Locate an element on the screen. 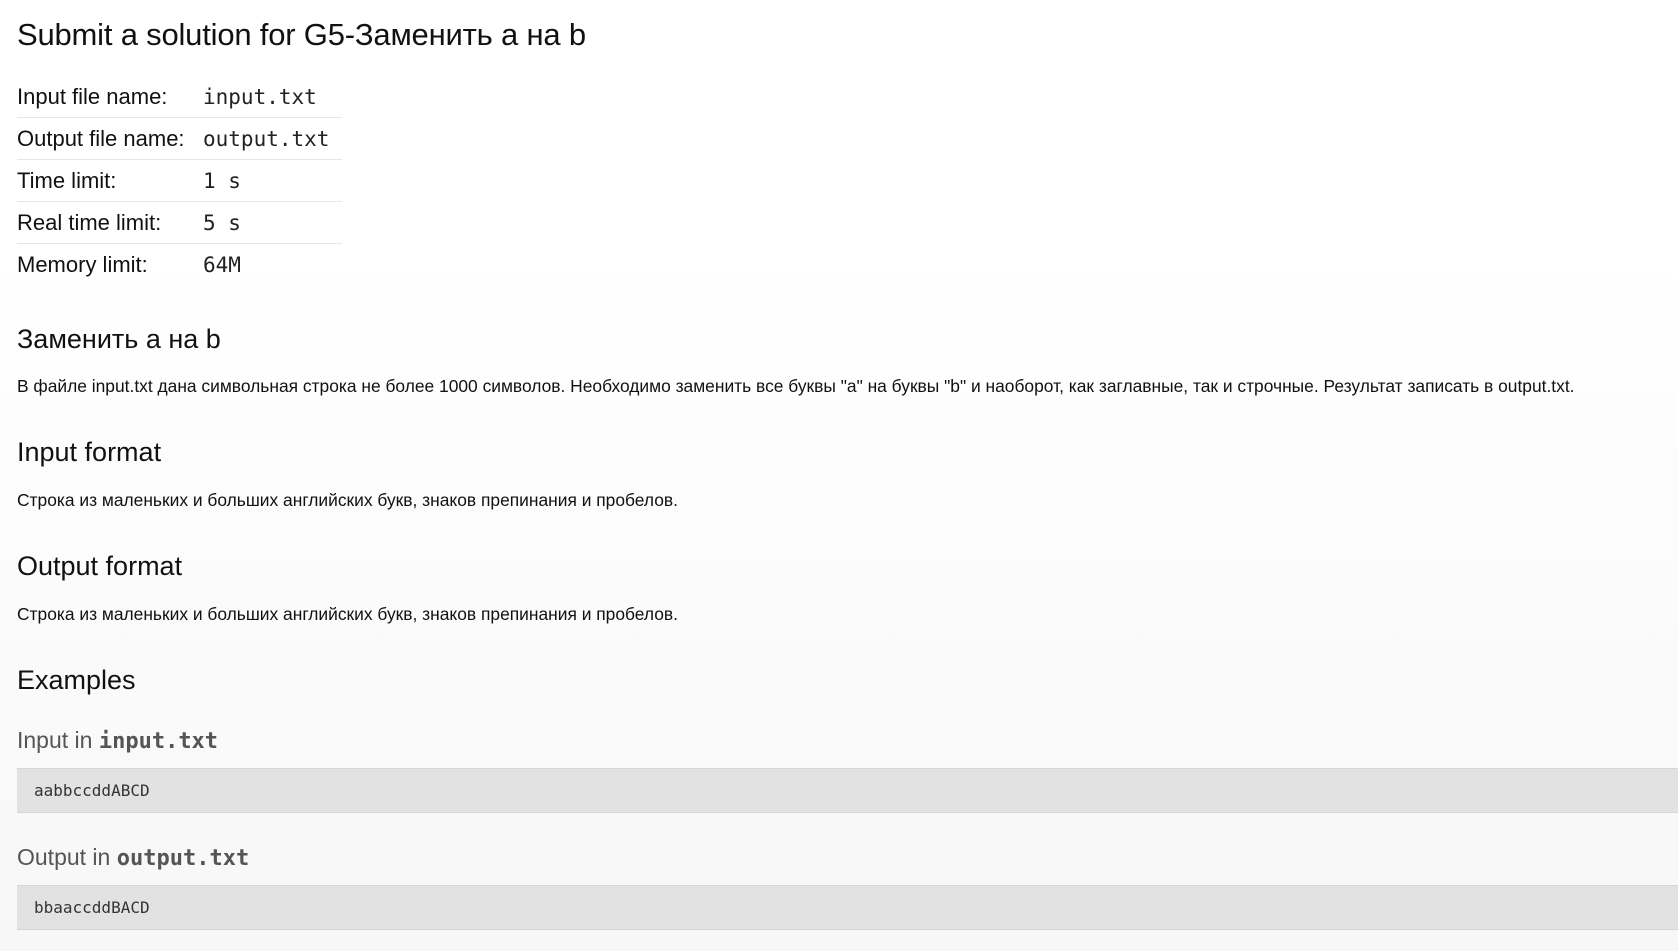  limit-value: 1 s is located at coordinates (272, 180).